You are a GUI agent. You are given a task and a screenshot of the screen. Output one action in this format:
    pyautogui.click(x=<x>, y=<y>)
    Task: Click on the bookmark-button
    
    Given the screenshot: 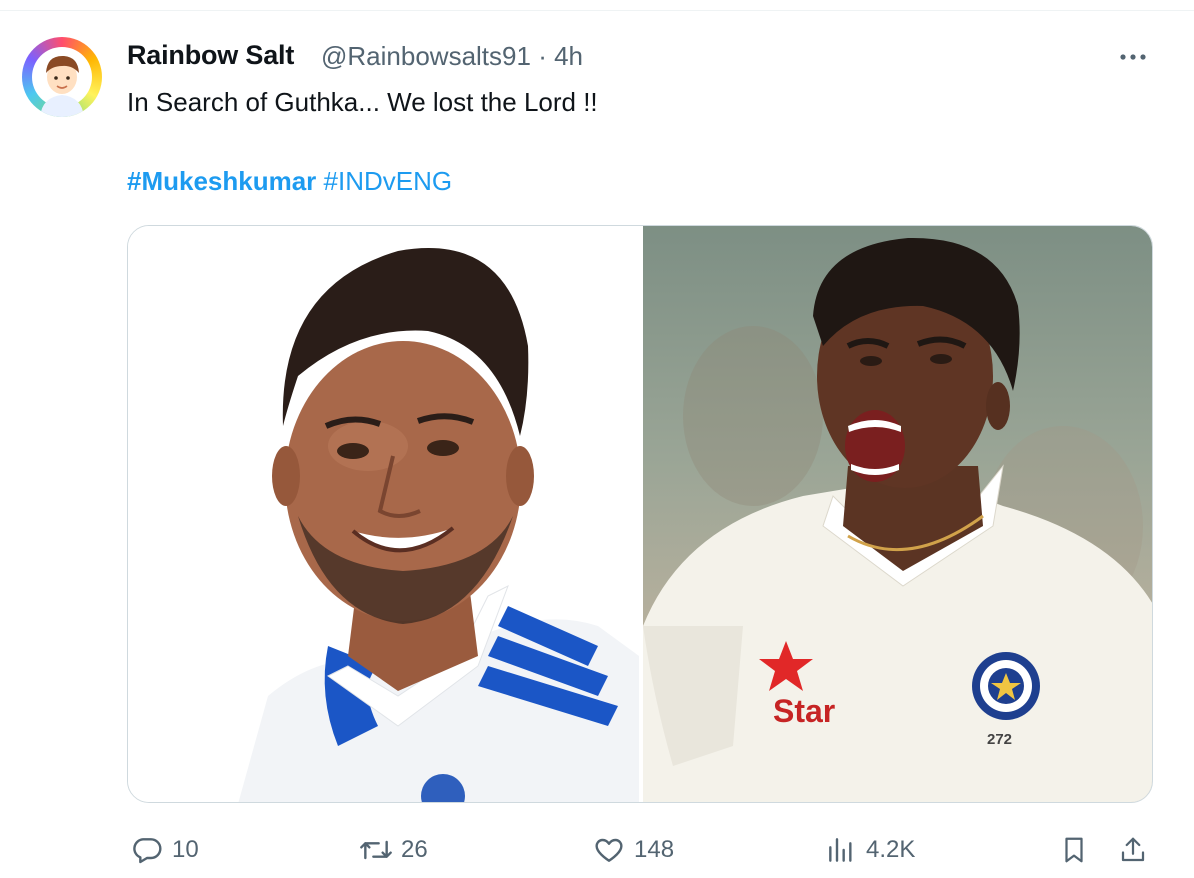 What is the action you would take?
    pyautogui.click(x=1074, y=850)
    